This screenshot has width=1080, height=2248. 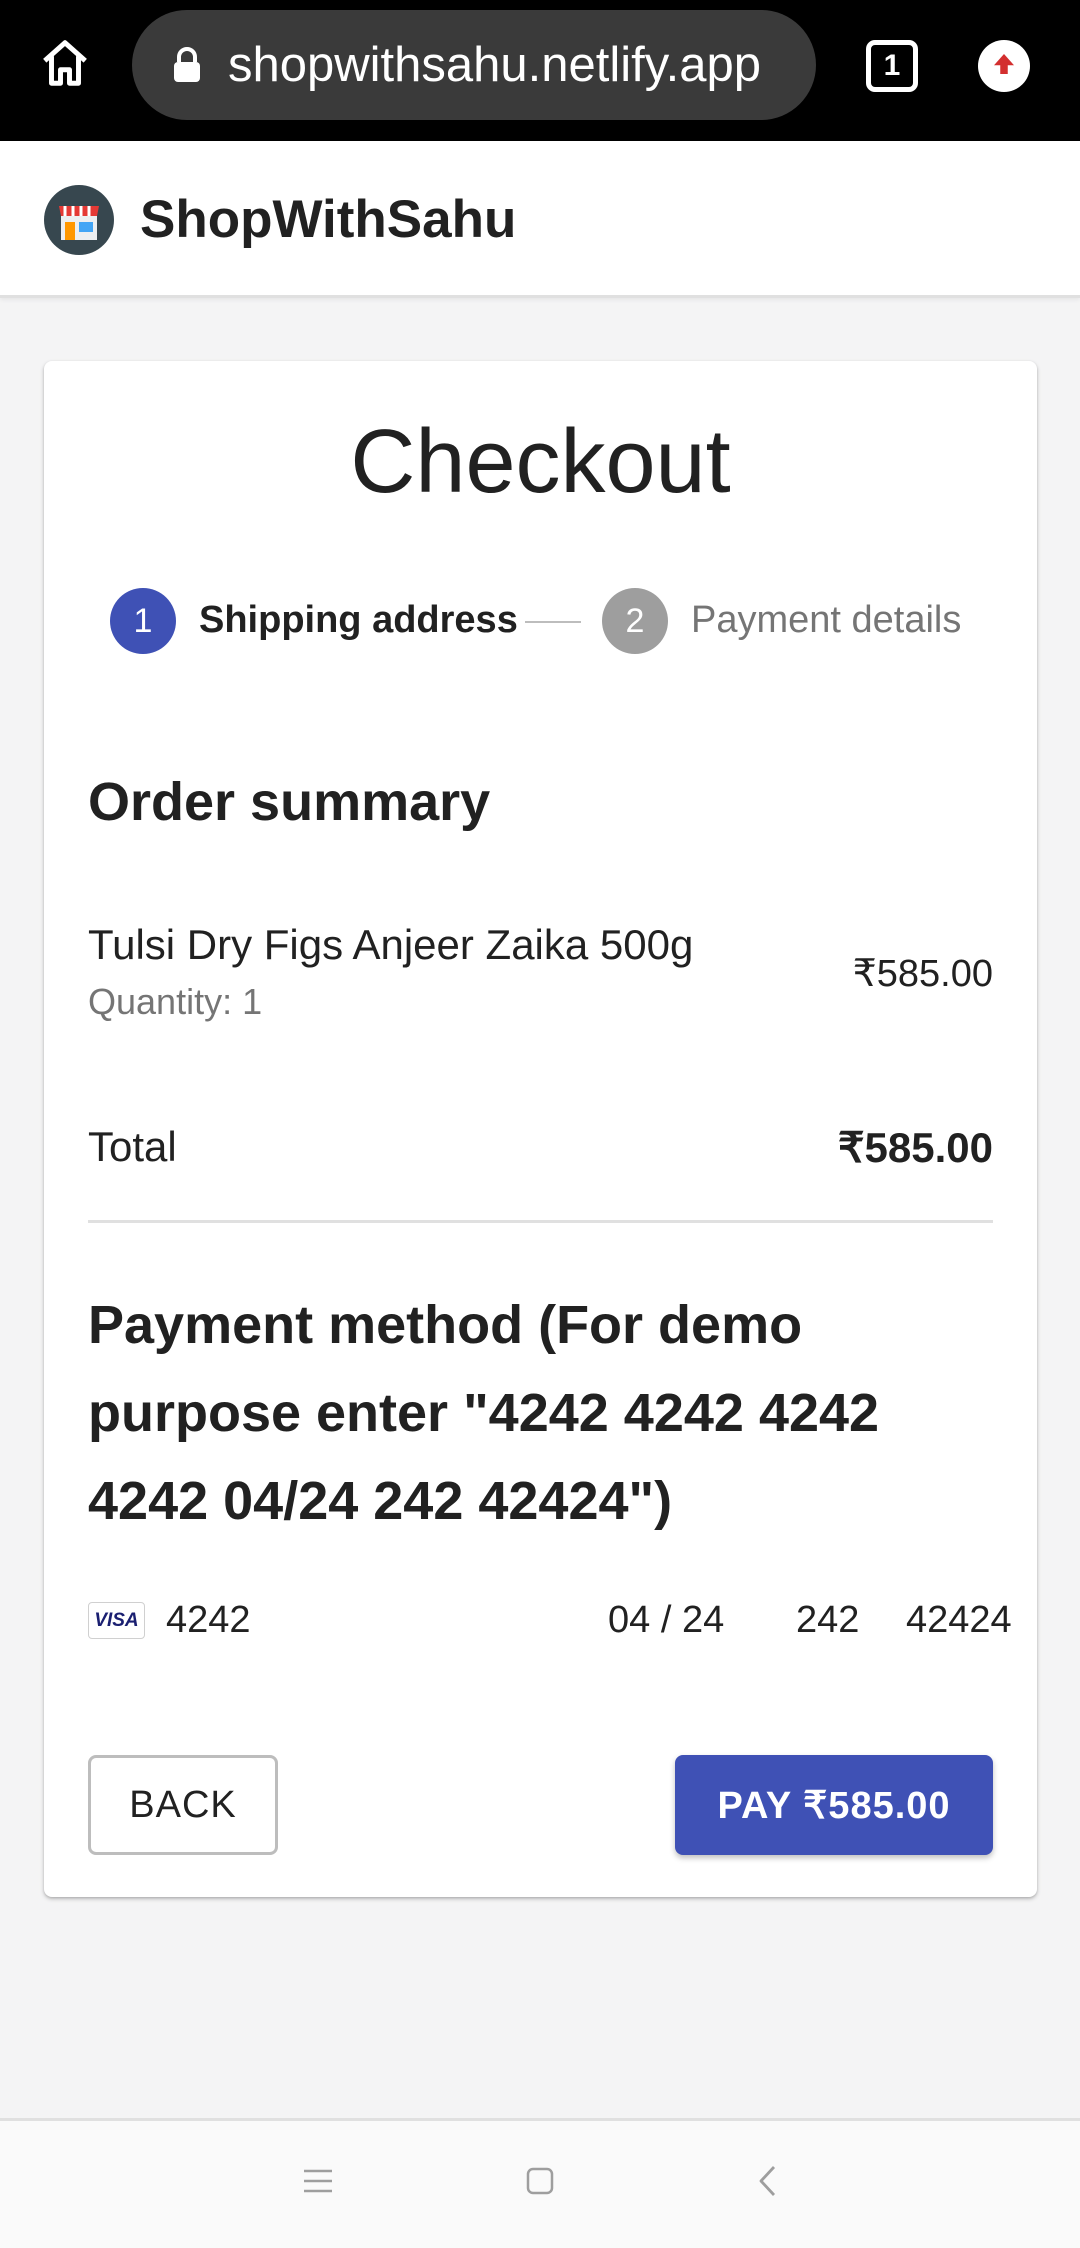 I want to click on home-square-icon, so click(x=540, y=2181).